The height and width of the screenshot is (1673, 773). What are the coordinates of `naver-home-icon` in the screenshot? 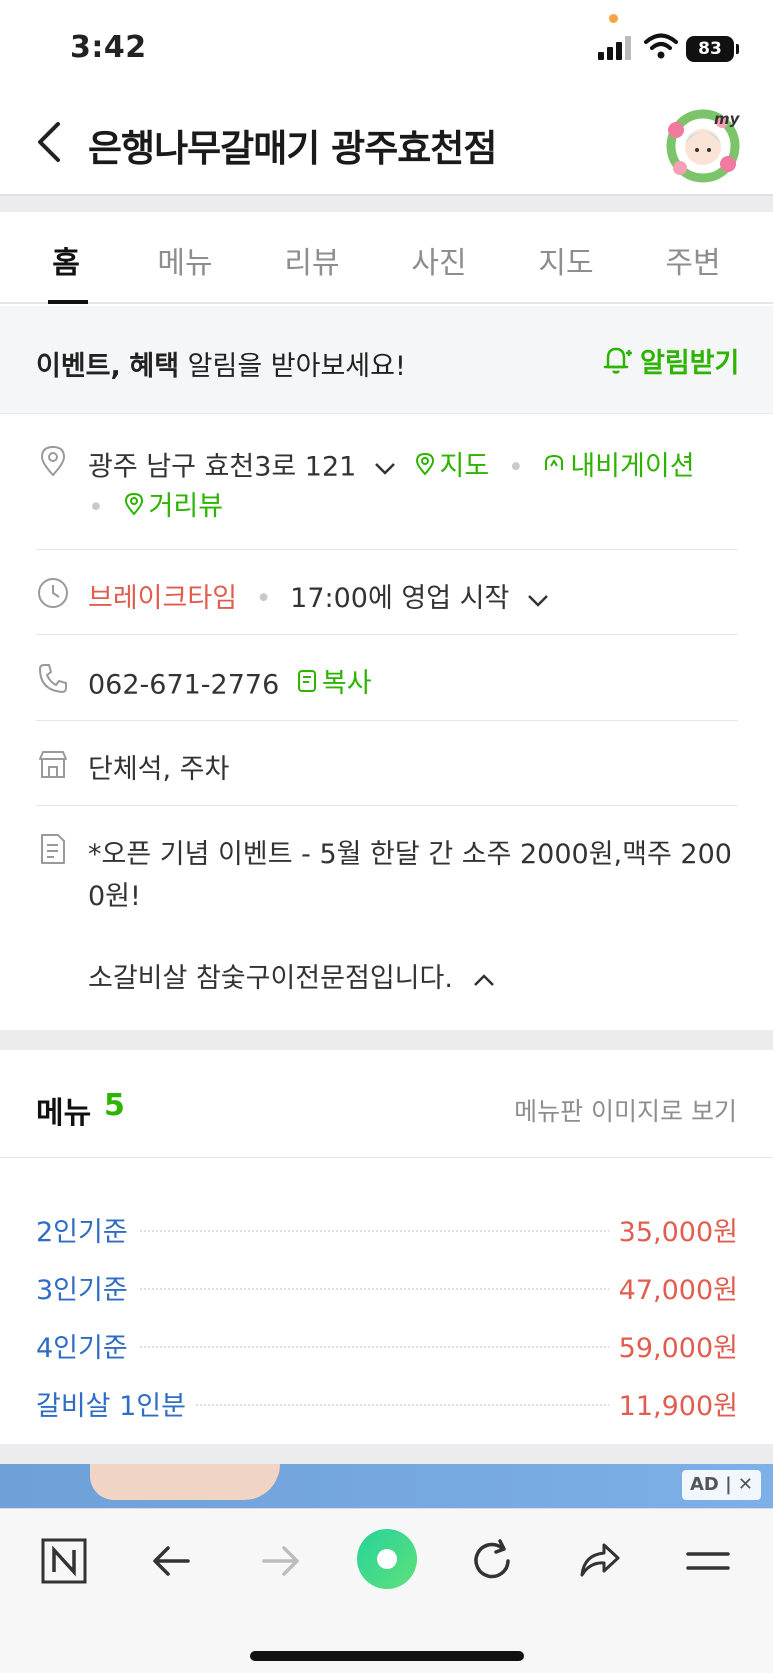 It's located at (64, 1561).